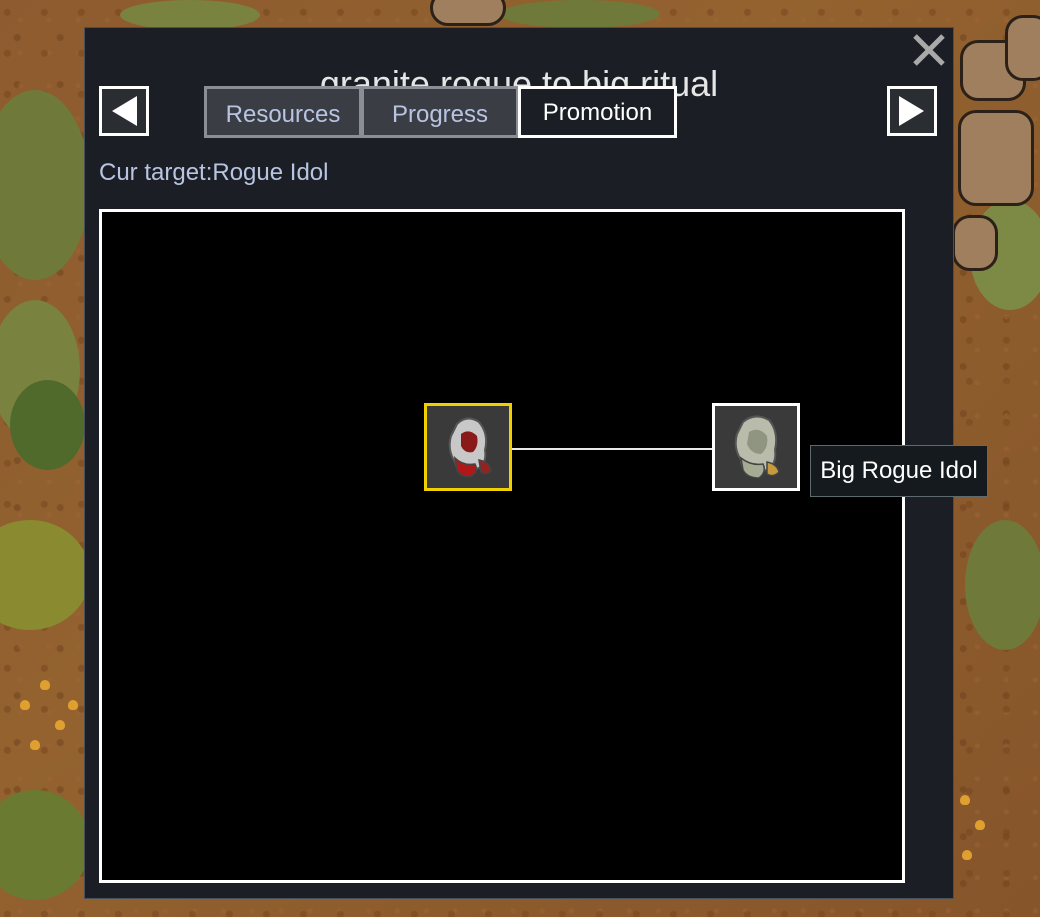  Describe the element at coordinates (613, 449) in the screenshot. I see `tree-connector-line` at that location.